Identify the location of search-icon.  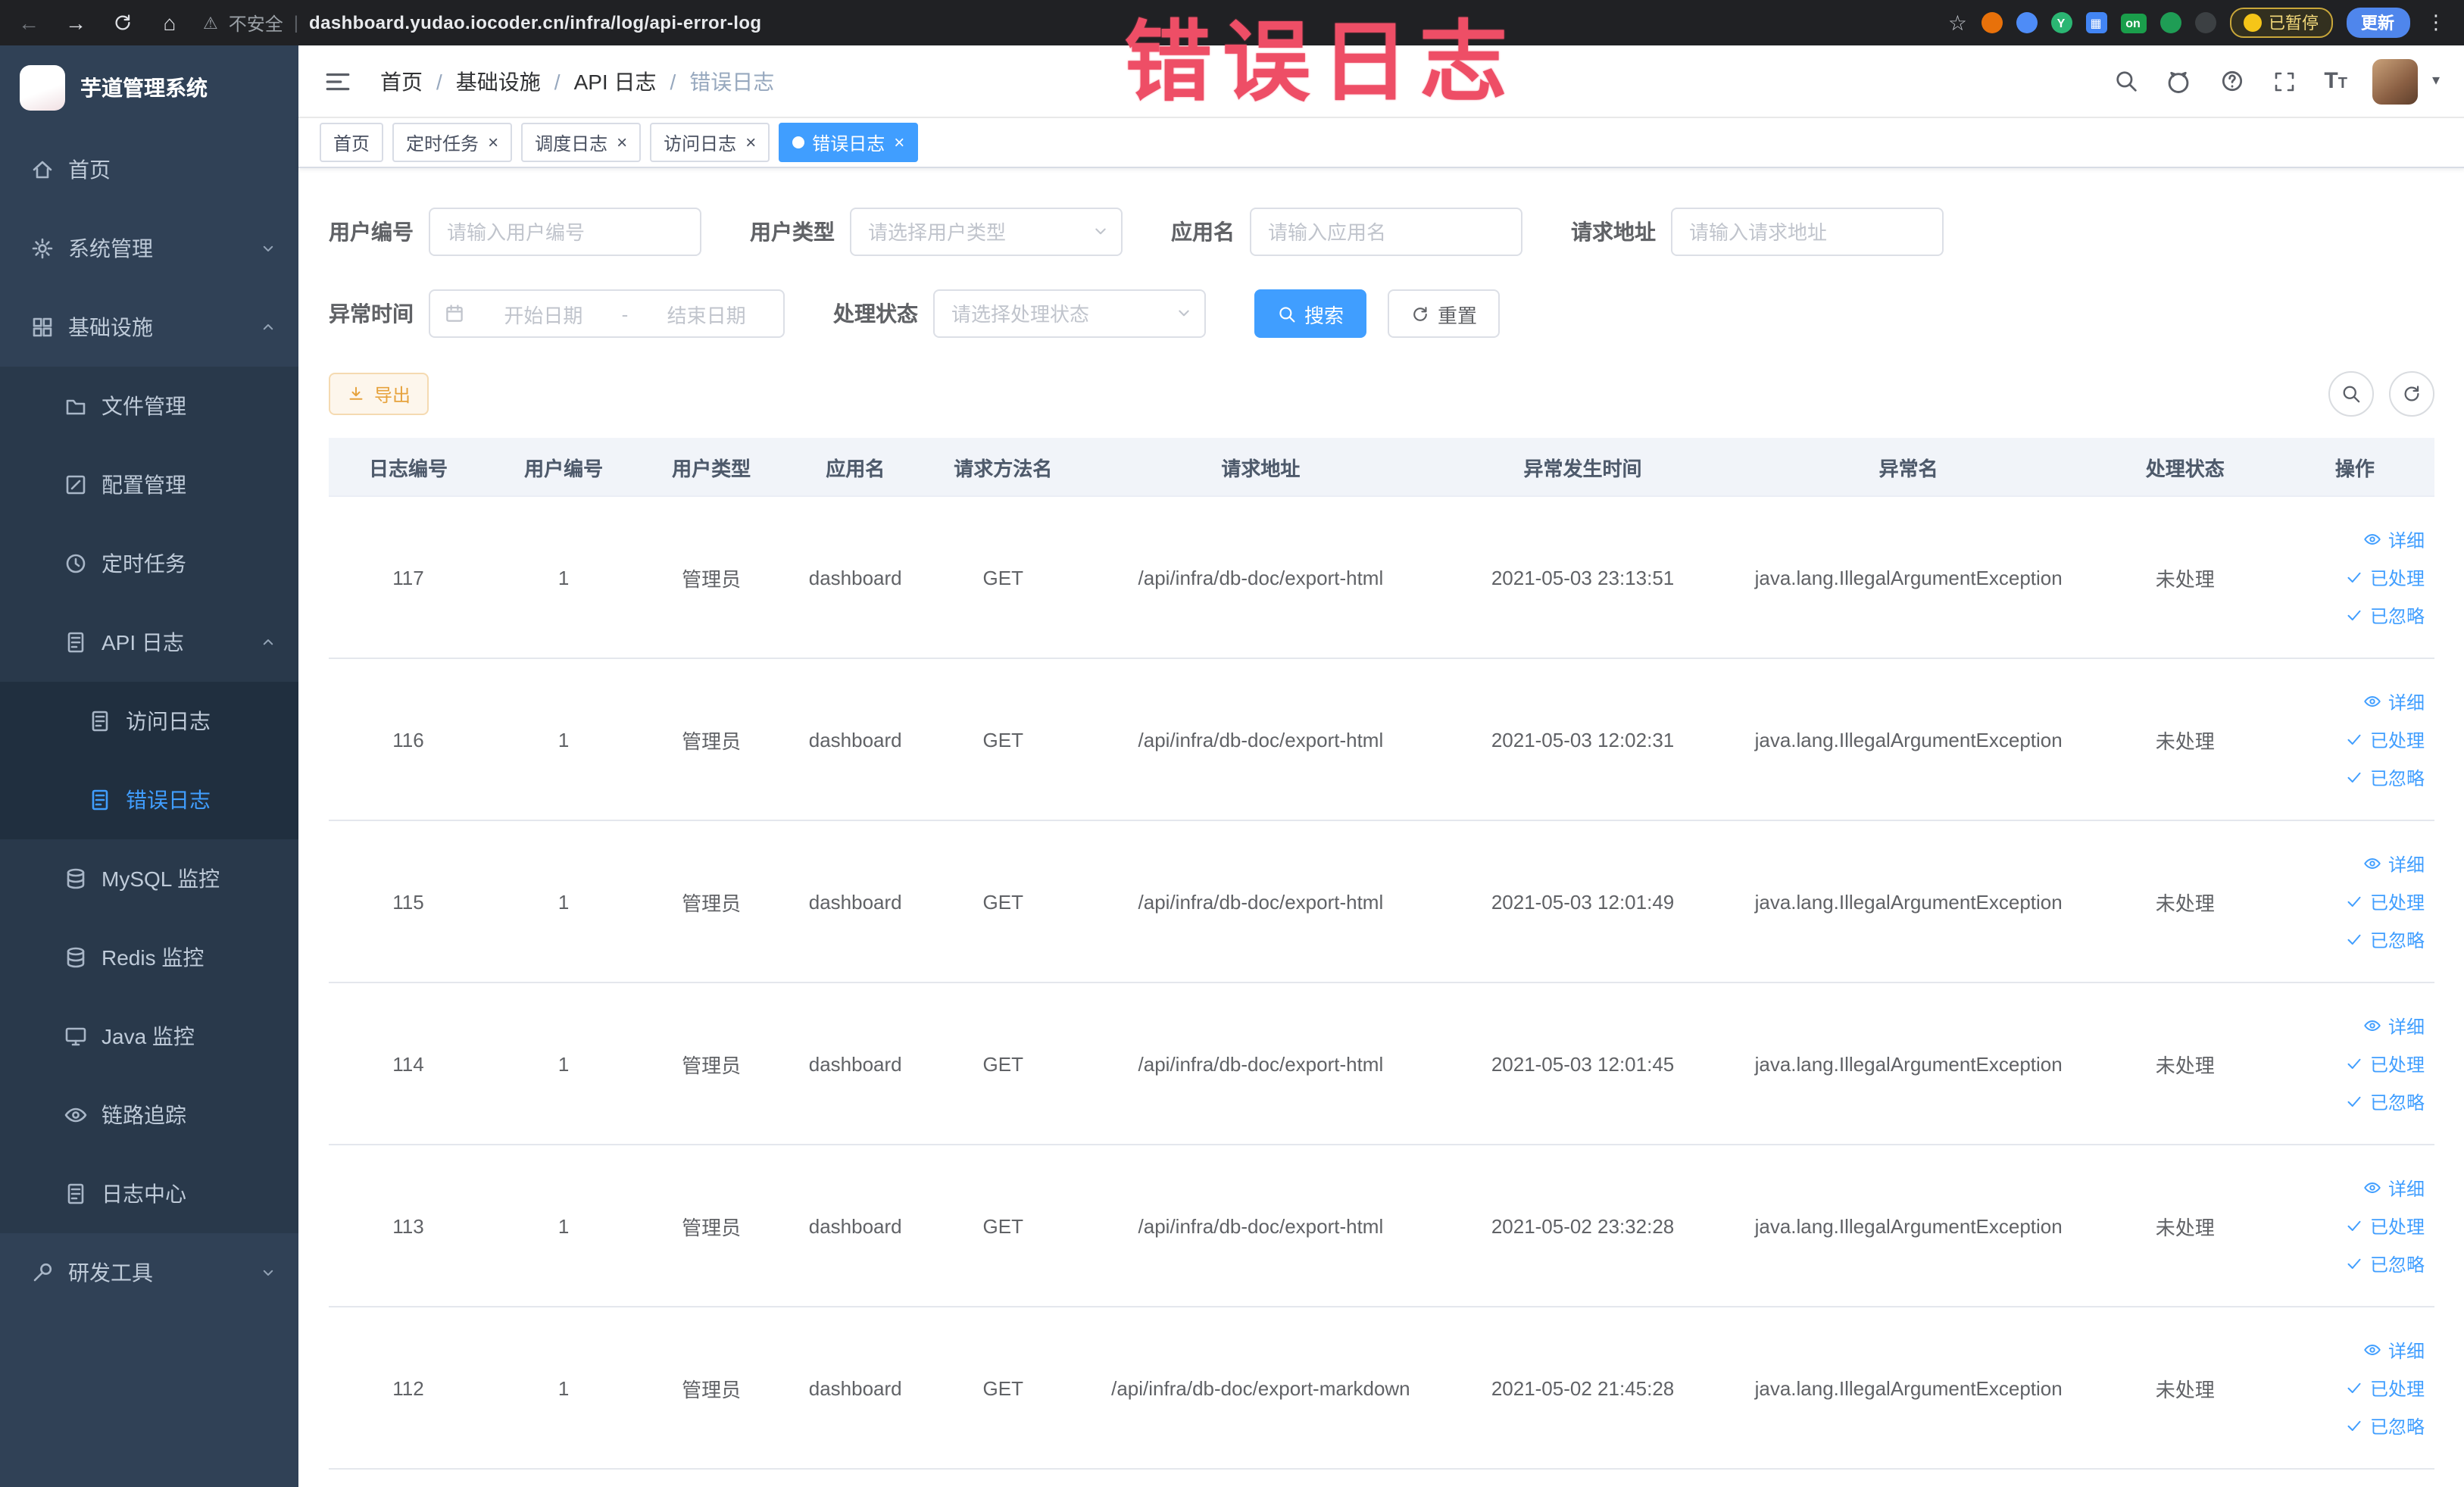
(2125, 81).